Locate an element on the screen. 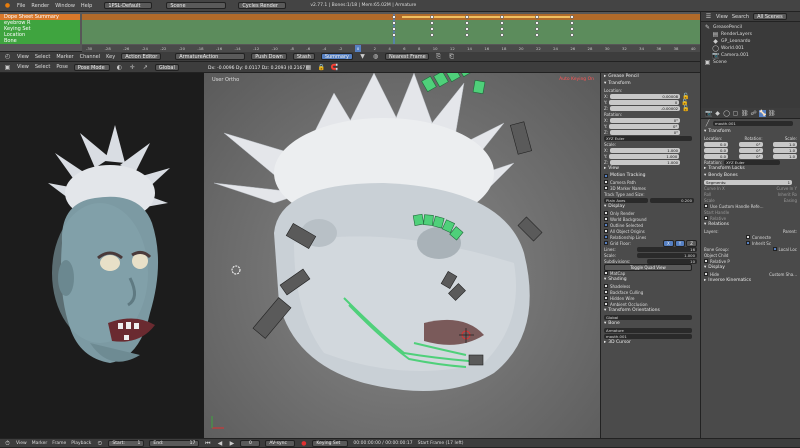 The image size is (800, 448). segments-field: Segments: 1 is located at coordinates (748, 182).